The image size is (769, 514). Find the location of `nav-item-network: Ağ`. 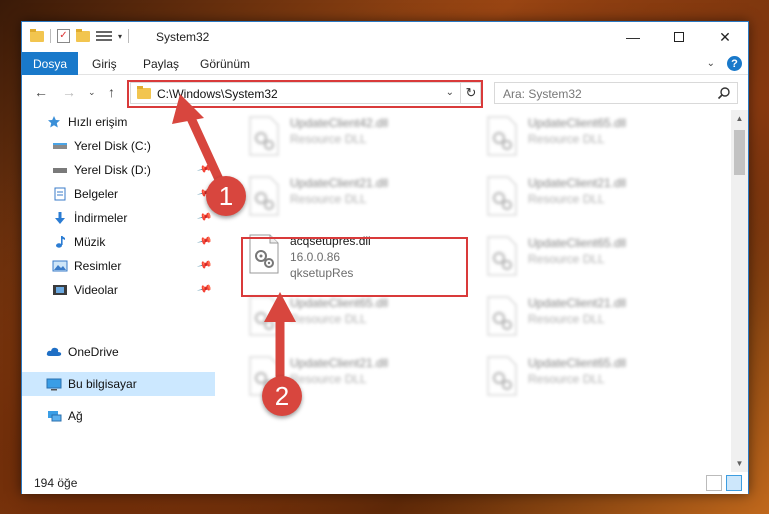

nav-item-network: Ağ is located at coordinates (118, 416).